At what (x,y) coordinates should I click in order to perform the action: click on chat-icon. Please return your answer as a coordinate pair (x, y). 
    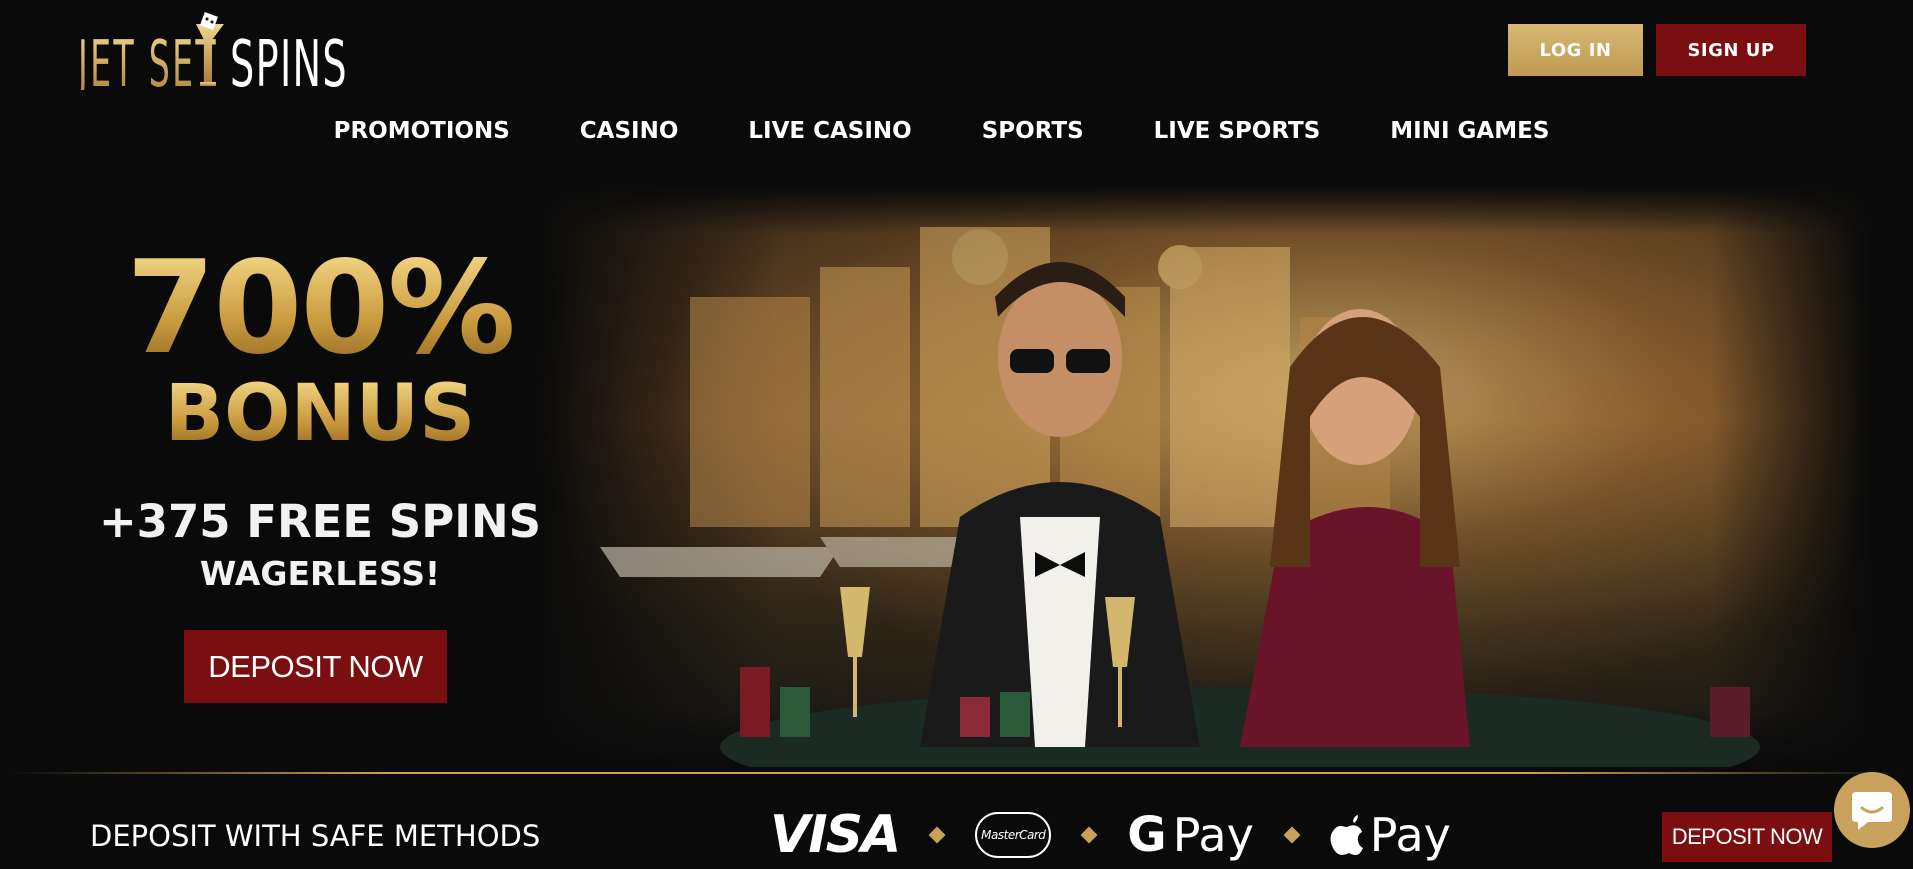
    Looking at the image, I should click on (1872, 811).